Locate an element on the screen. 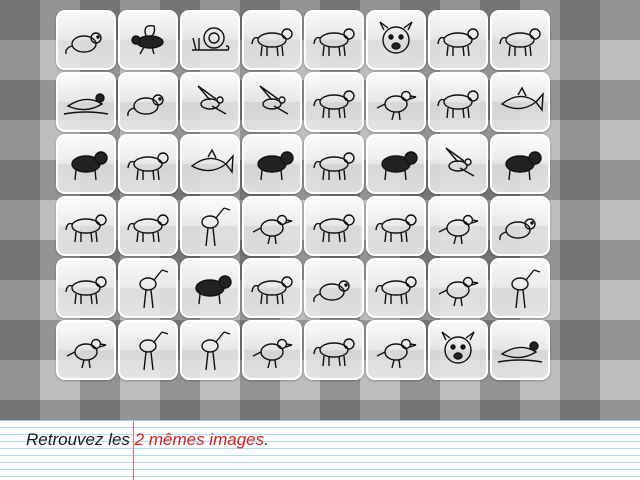  card-whale is located at coordinates (210, 164).